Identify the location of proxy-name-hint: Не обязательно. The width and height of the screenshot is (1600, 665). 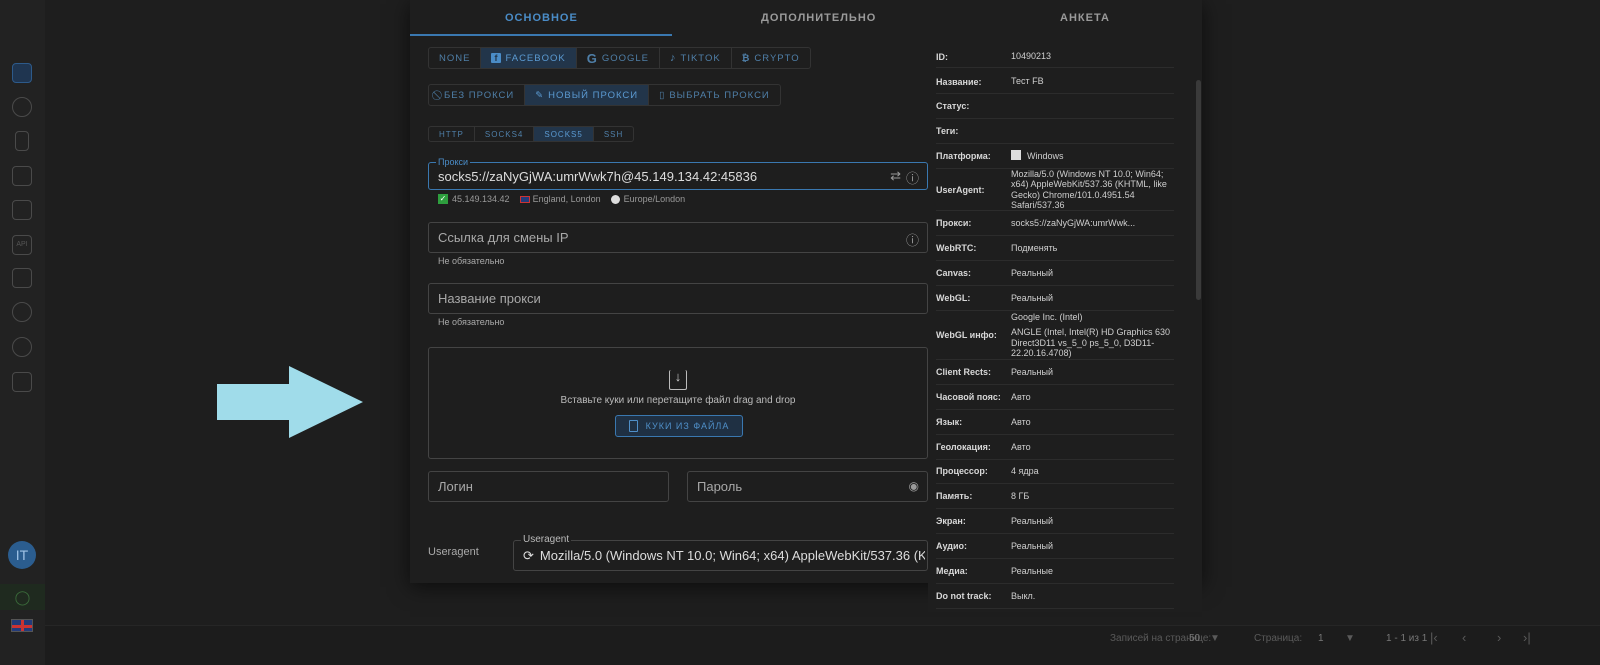
(471, 322).